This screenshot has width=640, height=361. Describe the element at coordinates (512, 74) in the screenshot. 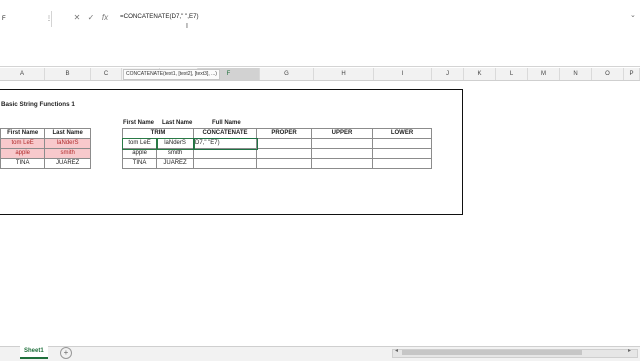

I see `column-header: L` at that location.